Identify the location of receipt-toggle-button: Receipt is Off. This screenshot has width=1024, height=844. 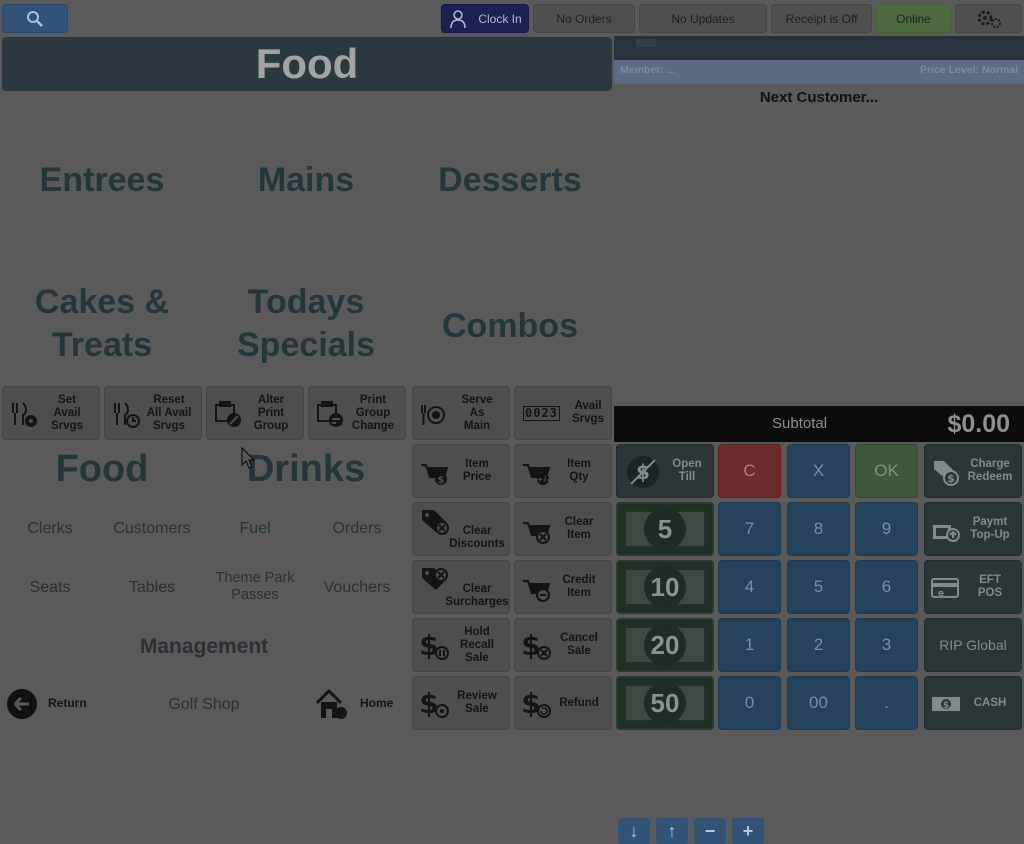
(821, 18).